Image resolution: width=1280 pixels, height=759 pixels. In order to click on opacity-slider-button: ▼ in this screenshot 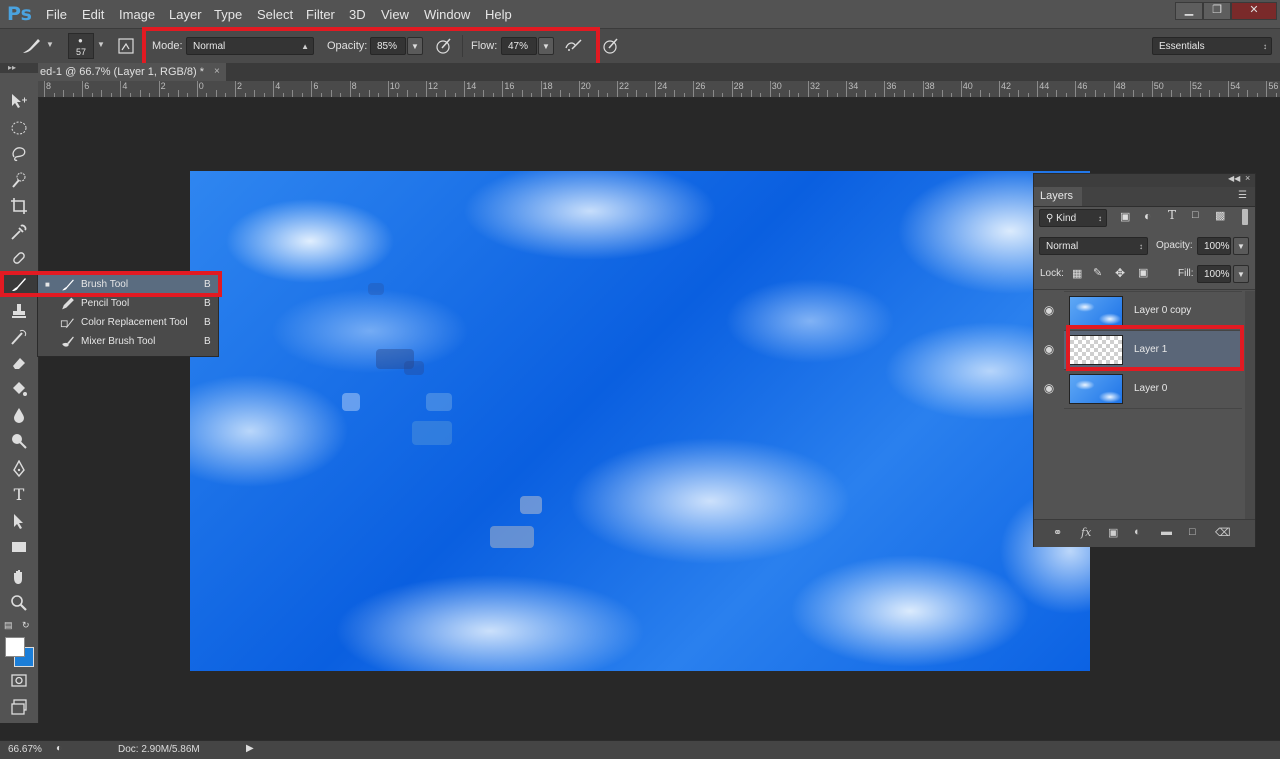, I will do `click(415, 46)`.